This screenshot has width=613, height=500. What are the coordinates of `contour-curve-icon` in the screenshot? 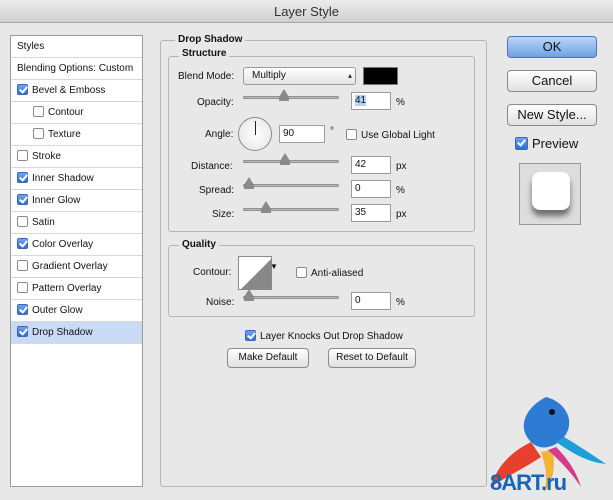 It's located at (256, 274).